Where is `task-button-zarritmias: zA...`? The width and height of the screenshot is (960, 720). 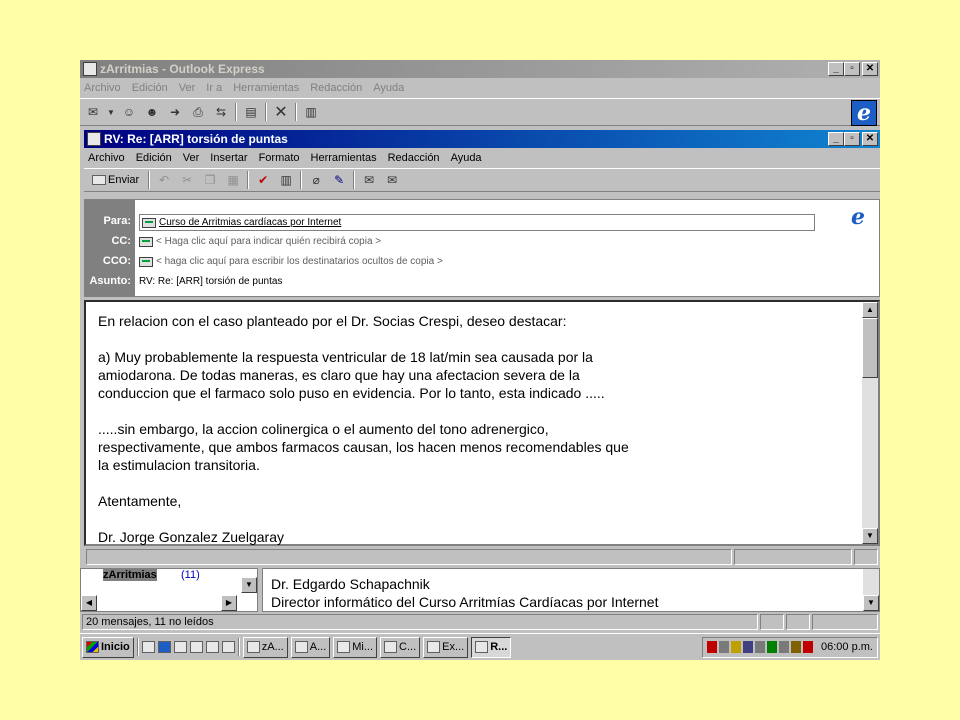
task-button-zarritmias: zA... is located at coordinates (265, 647).